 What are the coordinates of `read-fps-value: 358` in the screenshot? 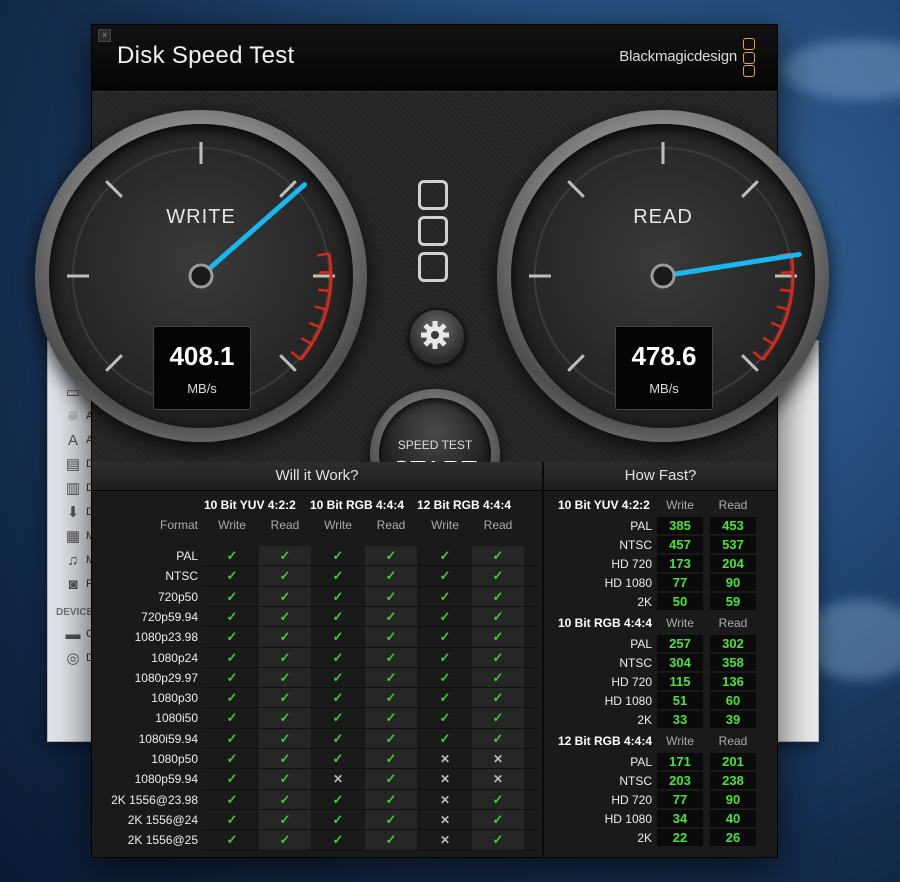 It's located at (733, 662).